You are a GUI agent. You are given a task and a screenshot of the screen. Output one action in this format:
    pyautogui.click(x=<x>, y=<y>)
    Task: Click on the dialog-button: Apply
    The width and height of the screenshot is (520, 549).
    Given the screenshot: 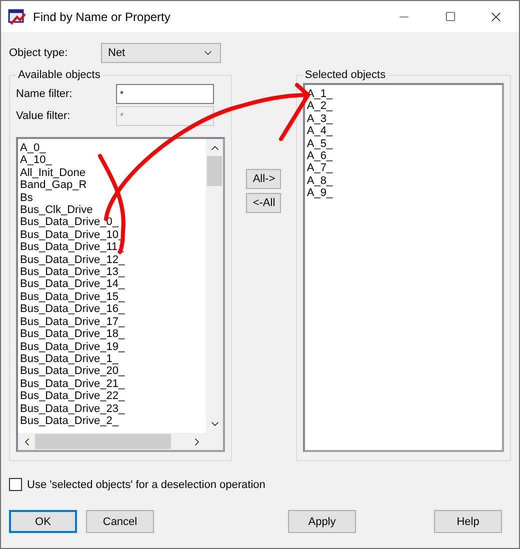 What is the action you would take?
    pyautogui.click(x=322, y=521)
    